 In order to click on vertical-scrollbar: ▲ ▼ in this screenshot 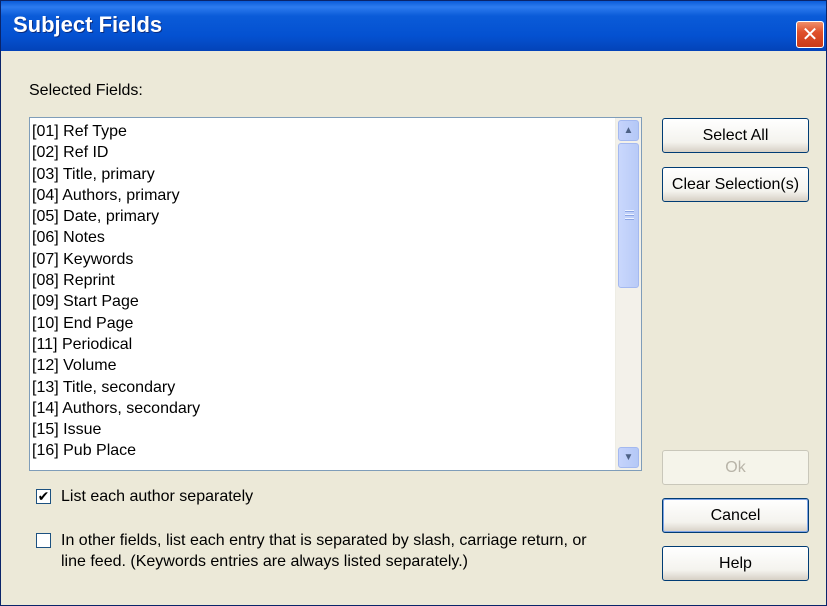, I will do `click(628, 294)`.